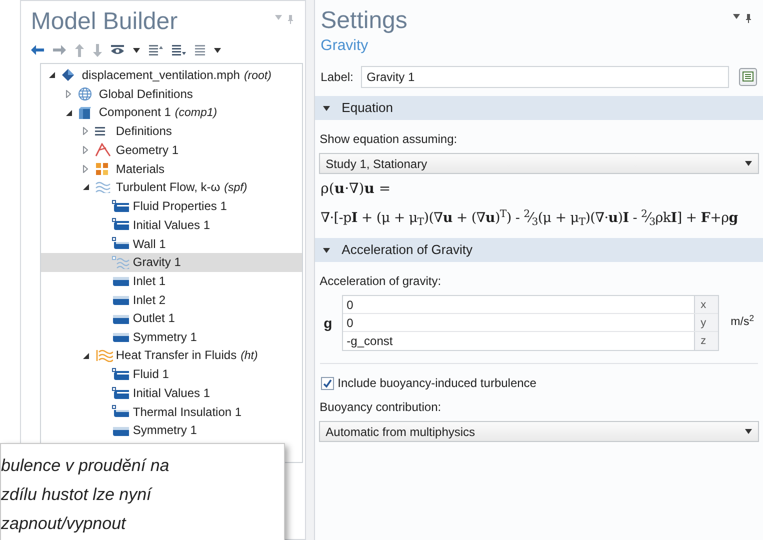  What do you see at coordinates (171, 94) in the screenshot?
I see `tree-item: Global Definitions` at bounding box center [171, 94].